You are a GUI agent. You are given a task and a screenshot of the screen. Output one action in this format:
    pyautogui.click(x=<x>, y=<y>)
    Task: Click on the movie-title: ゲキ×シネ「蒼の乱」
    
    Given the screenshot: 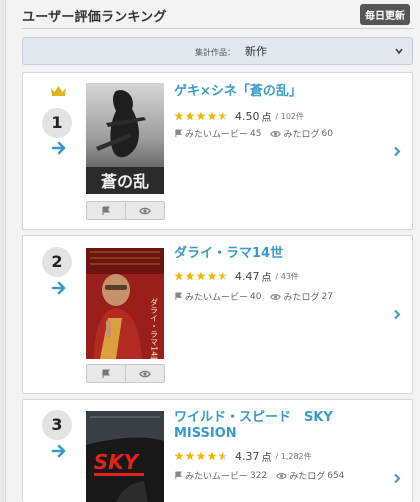 What is the action you would take?
    pyautogui.click(x=284, y=92)
    